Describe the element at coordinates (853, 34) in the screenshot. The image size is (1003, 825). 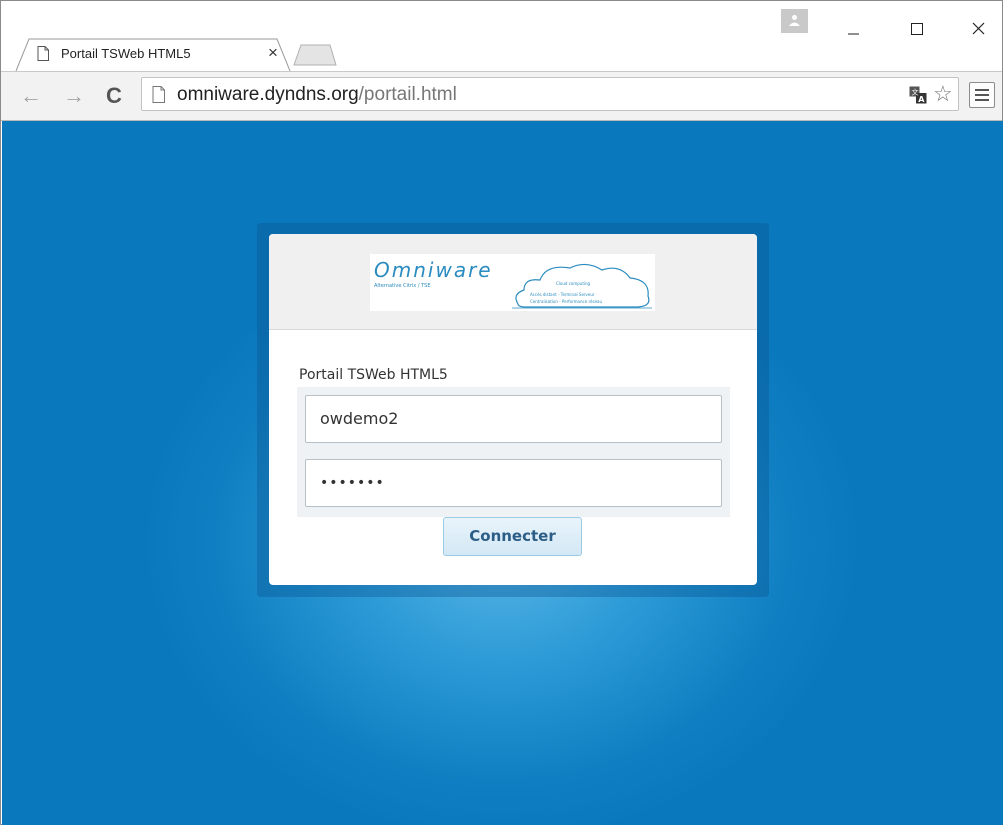
I see `minimize-icon` at that location.